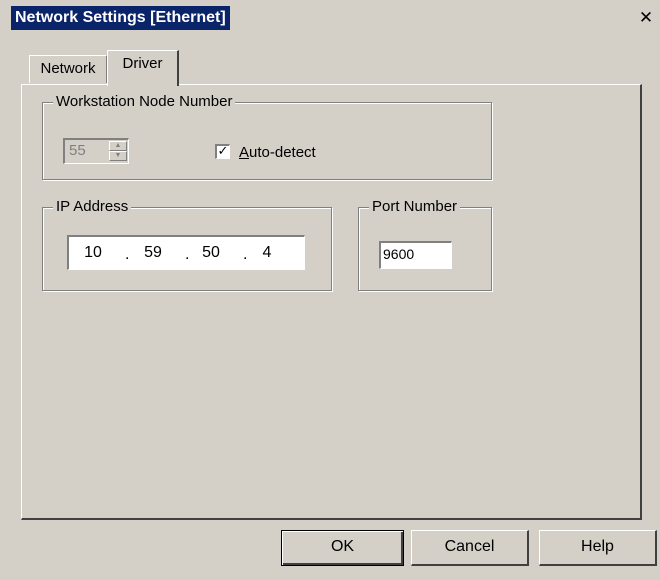  Describe the element at coordinates (153, 253) in the screenshot. I see `ip-octet-2: 59` at that location.